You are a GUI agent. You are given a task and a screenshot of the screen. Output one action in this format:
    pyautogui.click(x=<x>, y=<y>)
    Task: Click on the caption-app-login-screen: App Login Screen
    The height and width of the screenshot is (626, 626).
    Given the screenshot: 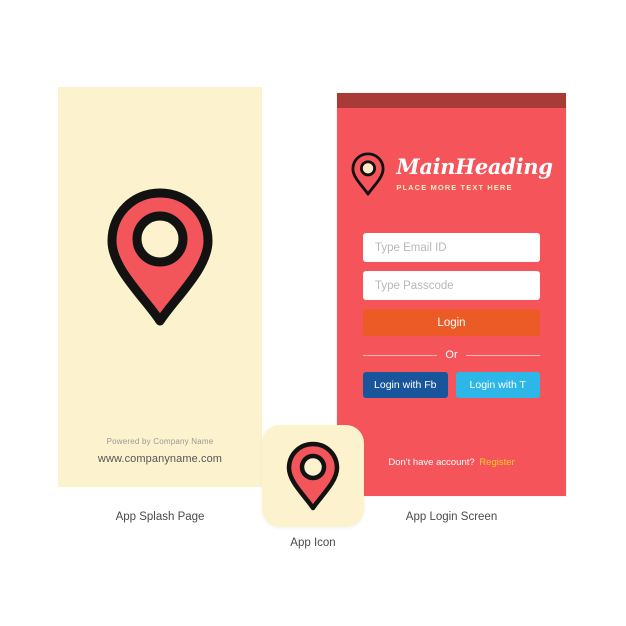 What is the action you would take?
    pyautogui.click(x=451, y=517)
    